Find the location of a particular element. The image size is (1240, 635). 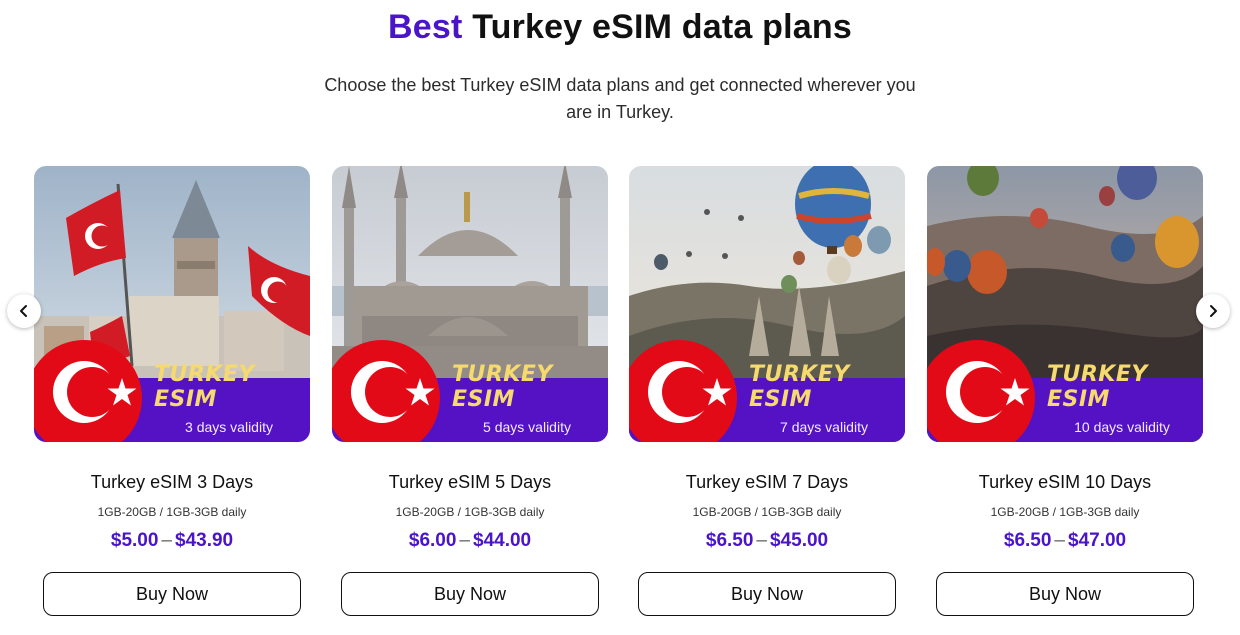

carousel-prev-button is located at coordinates (24, 311).